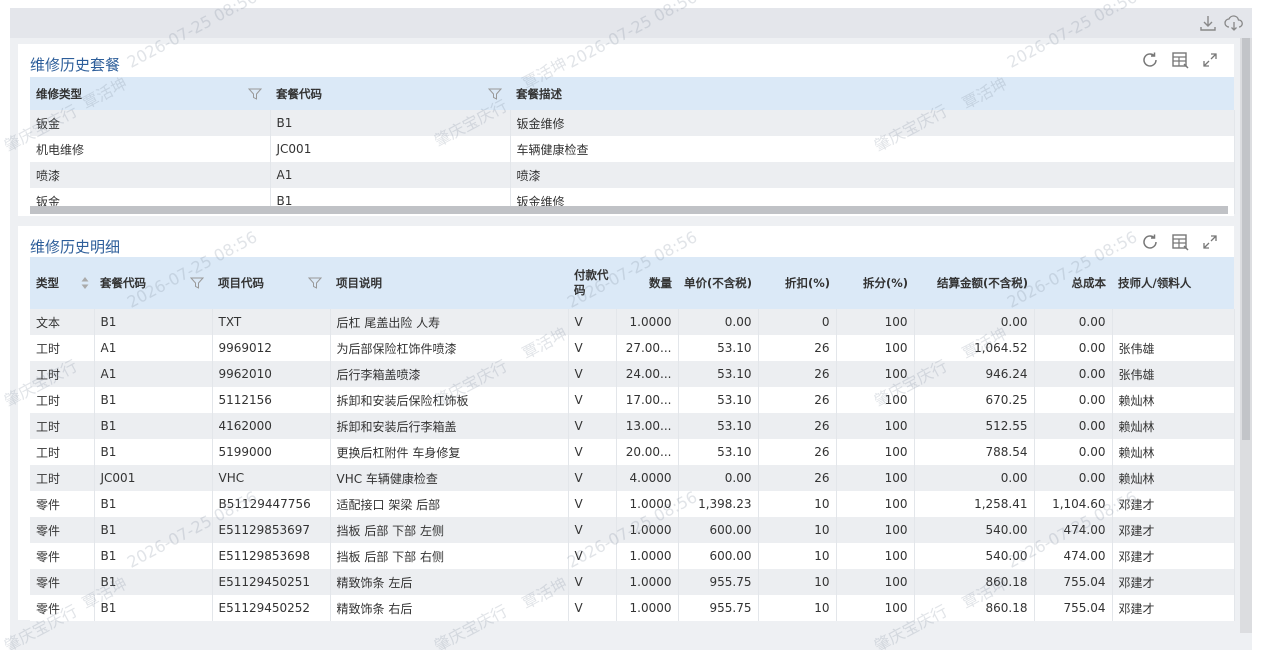  What do you see at coordinates (1073, 582) in the screenshot?
I see `table-cell: 755.04` at bounding box center [1073, 582].